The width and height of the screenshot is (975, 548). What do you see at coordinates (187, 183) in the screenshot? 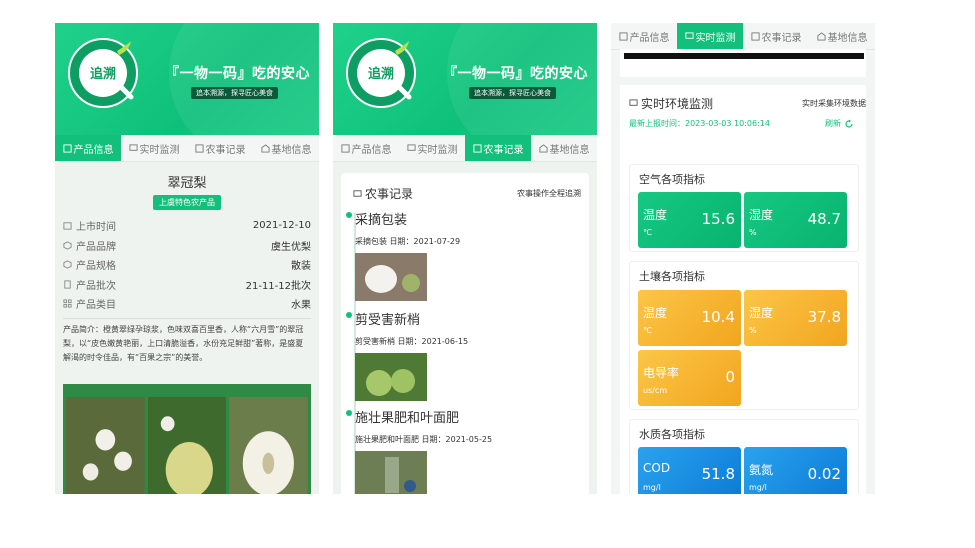
I see `product-name: 翠冠梨` at bounding box center [187, 183].